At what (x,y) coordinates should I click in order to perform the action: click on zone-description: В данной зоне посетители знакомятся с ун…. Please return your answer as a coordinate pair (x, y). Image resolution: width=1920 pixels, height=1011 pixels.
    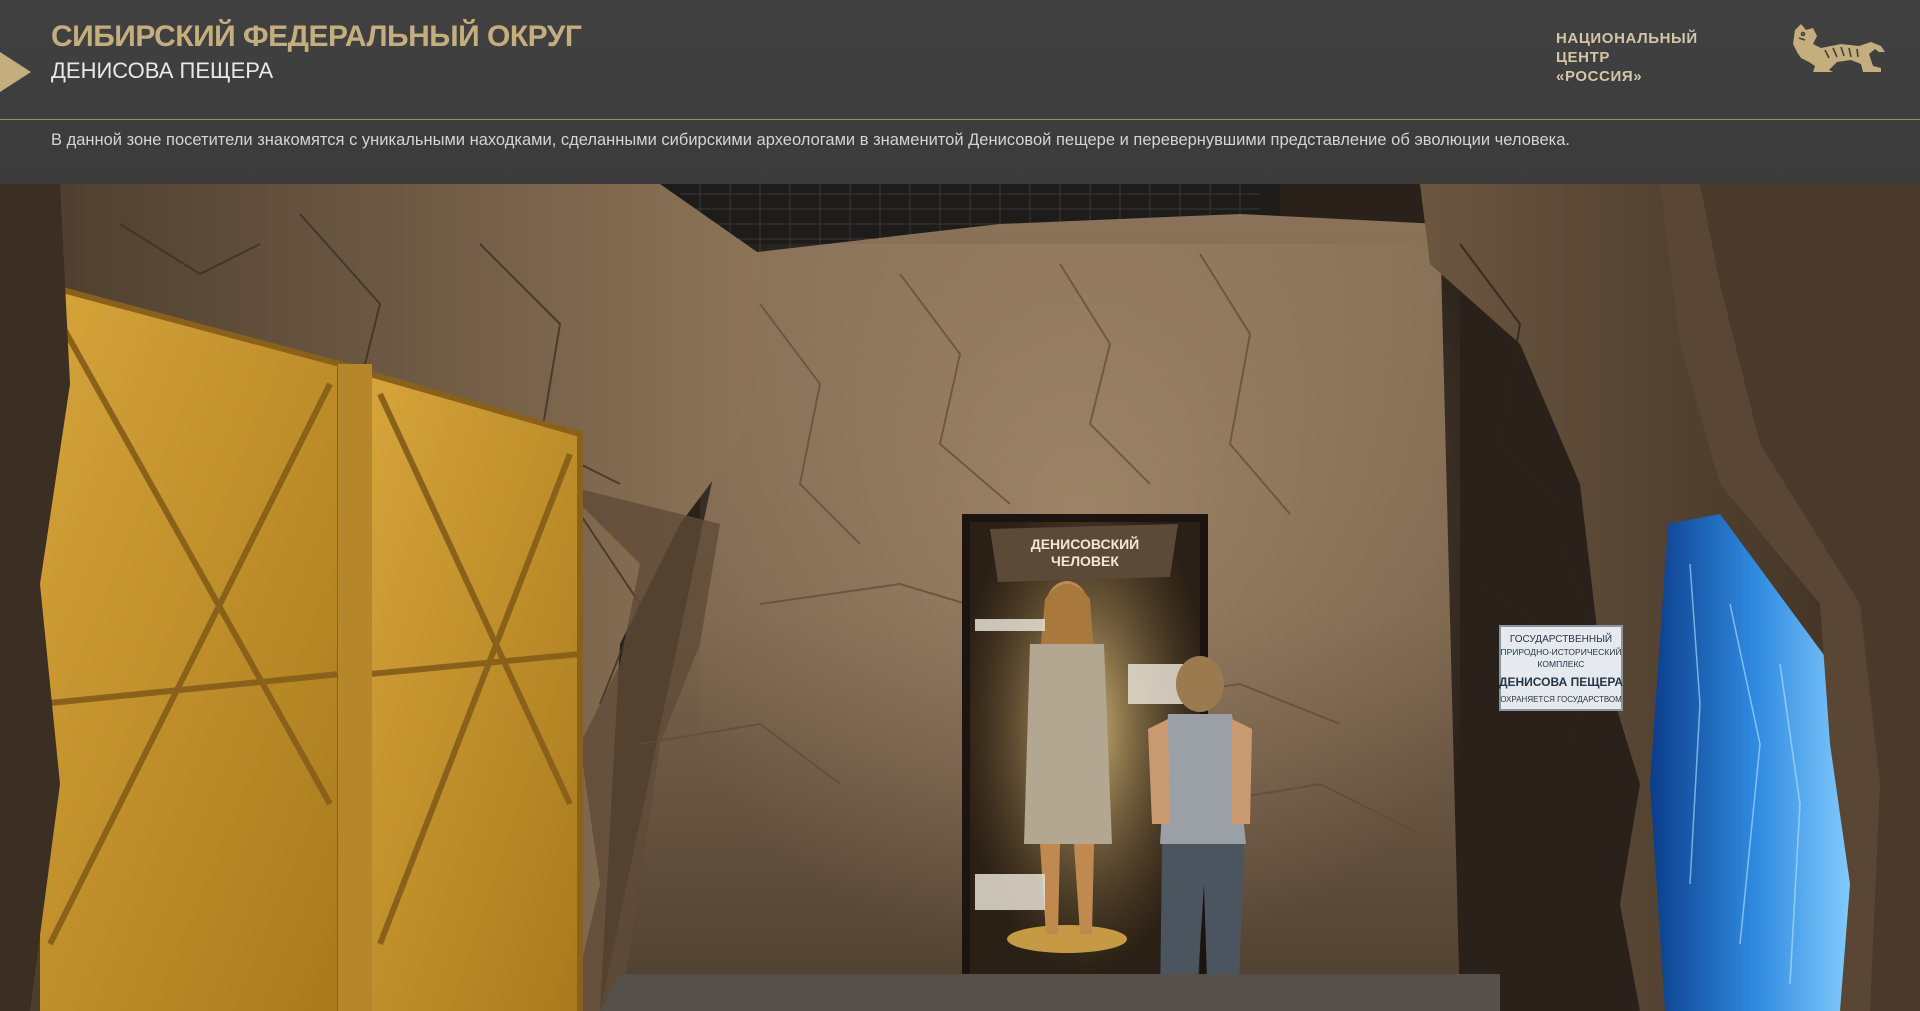
    Looking at the image, I should click on (810, 140).